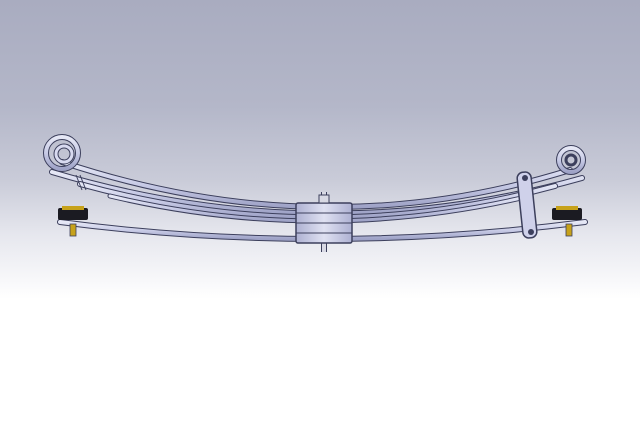  Describe the element at coordinates (324, 222) in the screenshot. I see `center-clamp-icon` at that location.